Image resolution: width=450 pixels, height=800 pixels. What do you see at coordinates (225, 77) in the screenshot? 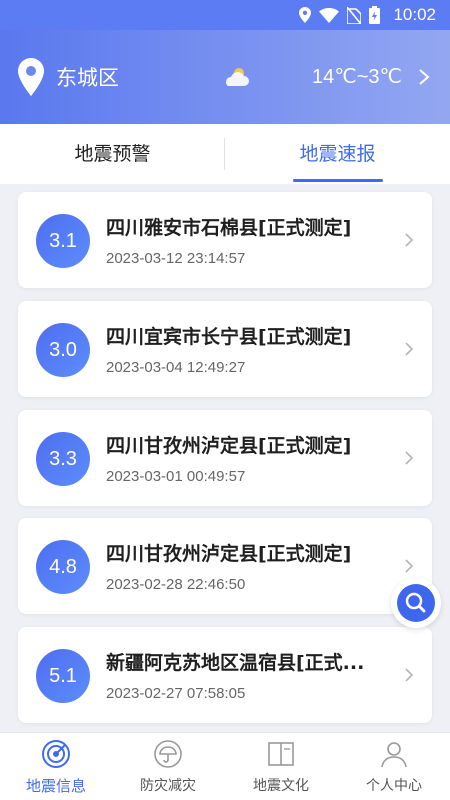
I see `location-weather-header: 东城区 14℃~3℃` at bounding box center [225, 77].